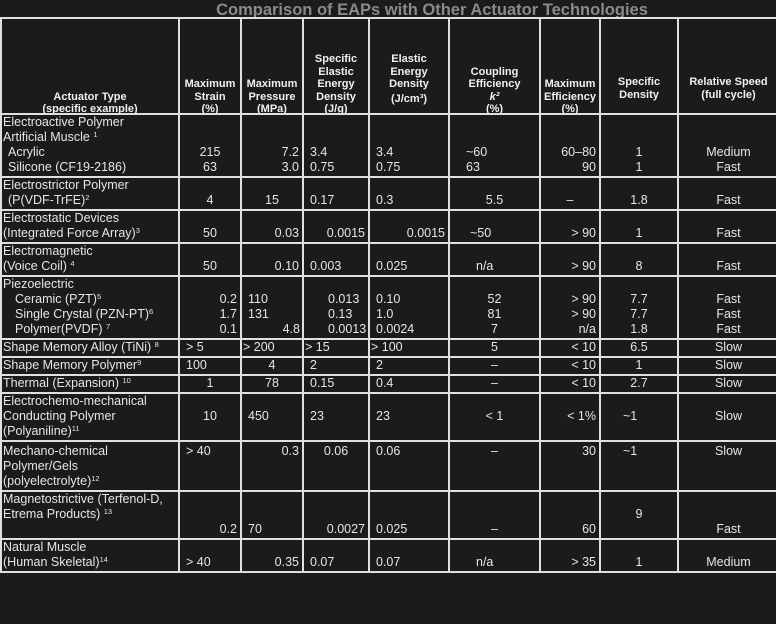 Image resolution: width=776 pixels, height=624 pixels. Describe the element at coordinates (570, 145) in the screenshot. I see `max-efficiency: 60–80 90` at that location.